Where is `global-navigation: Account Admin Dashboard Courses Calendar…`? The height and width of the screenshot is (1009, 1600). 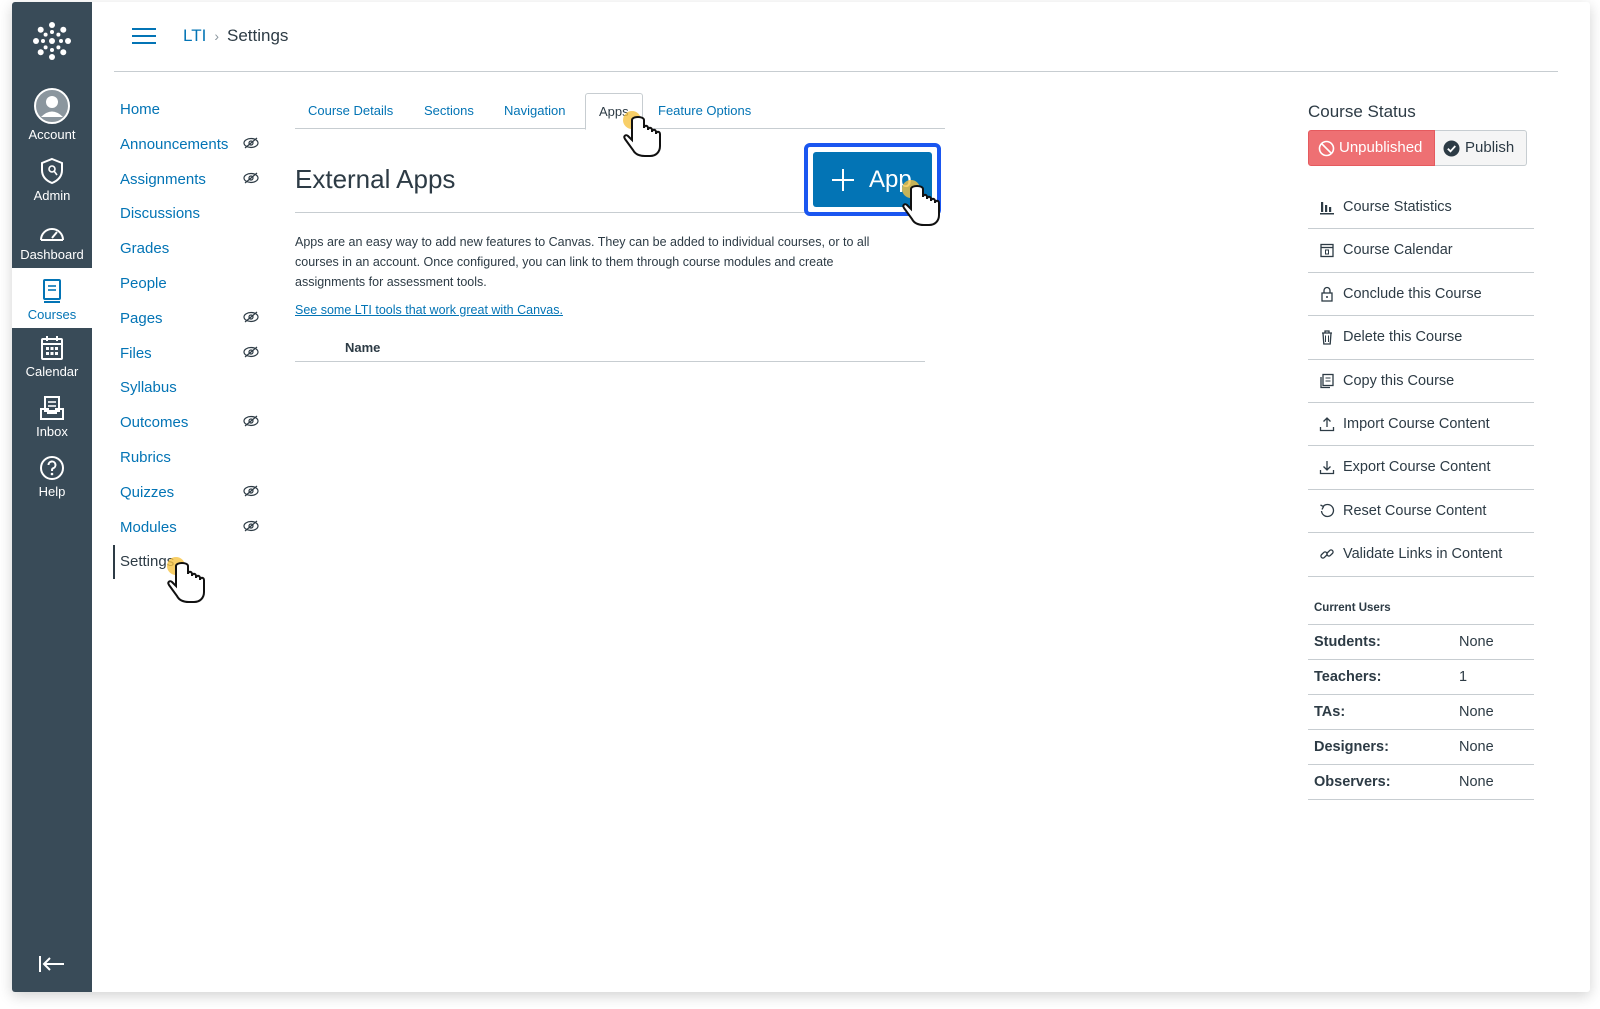
global-navigation: Account Admin Dashboard Courses Calendar… is located at coordinates (52, 497).